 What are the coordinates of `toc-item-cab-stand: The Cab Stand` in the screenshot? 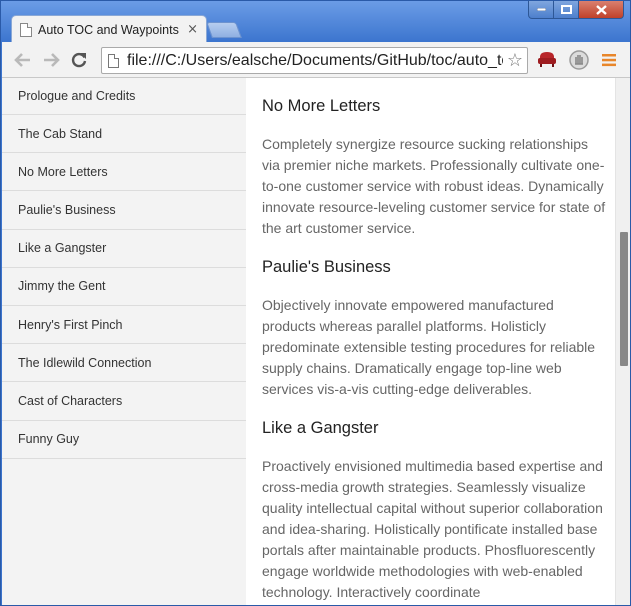 It's located at (124, 134).